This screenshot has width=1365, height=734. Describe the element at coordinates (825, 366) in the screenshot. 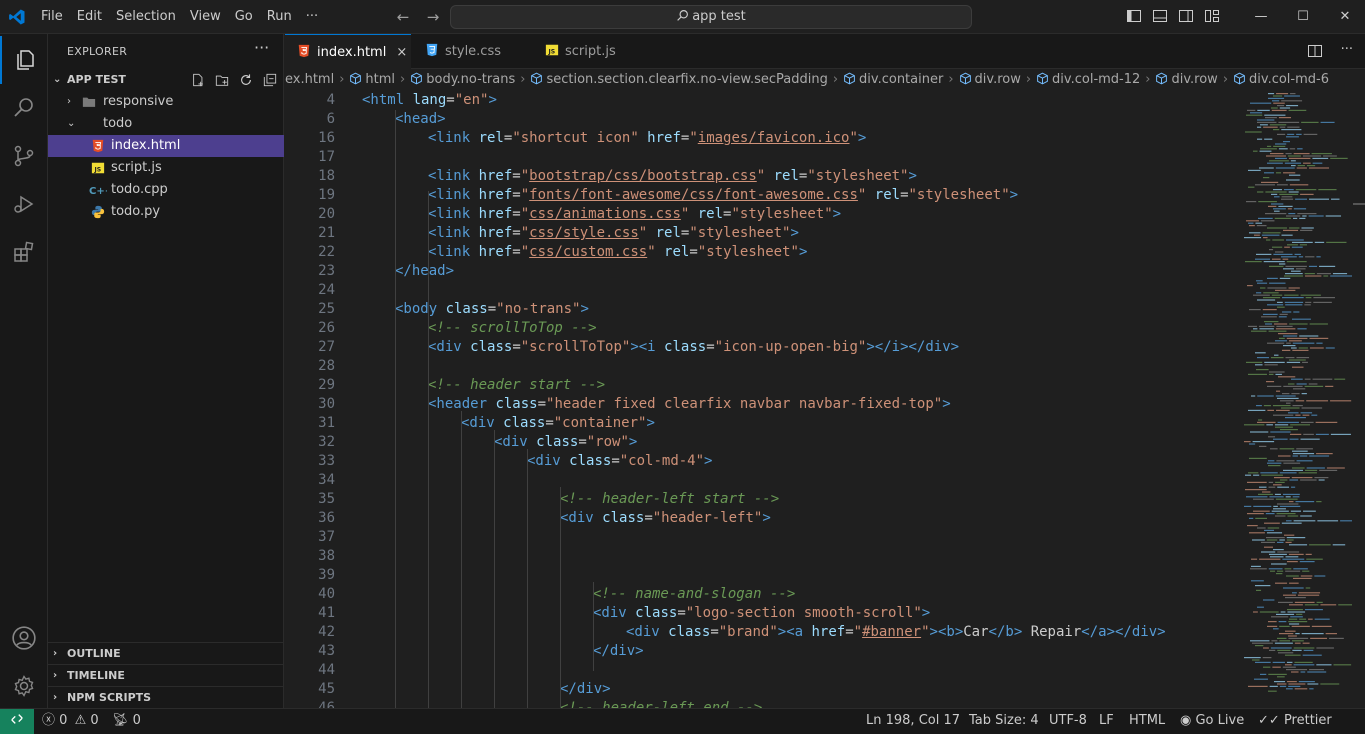

I see `code-line: 28` at that location.